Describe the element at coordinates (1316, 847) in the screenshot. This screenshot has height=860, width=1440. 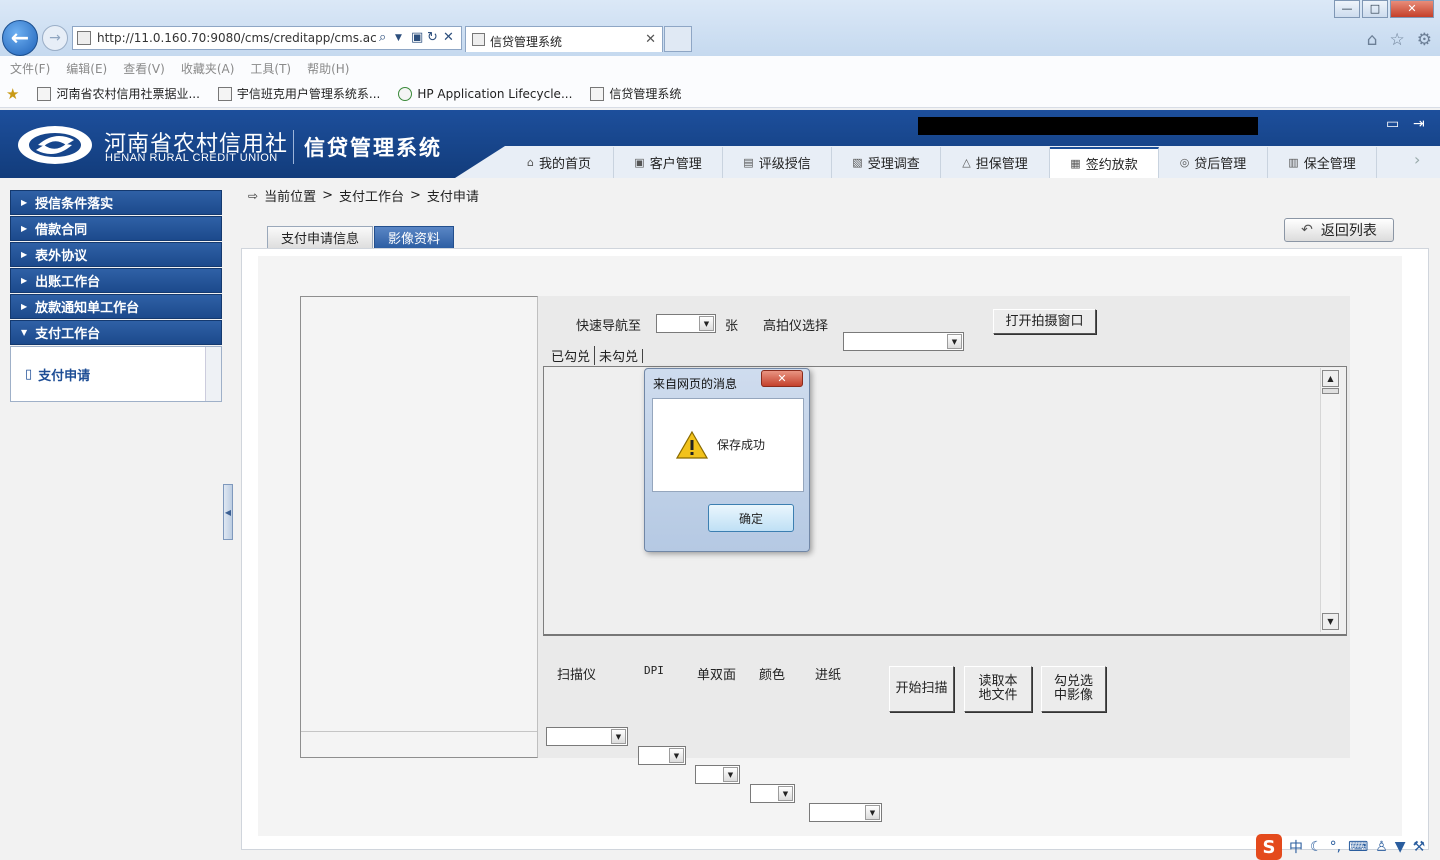
I see `moon-icon: ☾` at that location.